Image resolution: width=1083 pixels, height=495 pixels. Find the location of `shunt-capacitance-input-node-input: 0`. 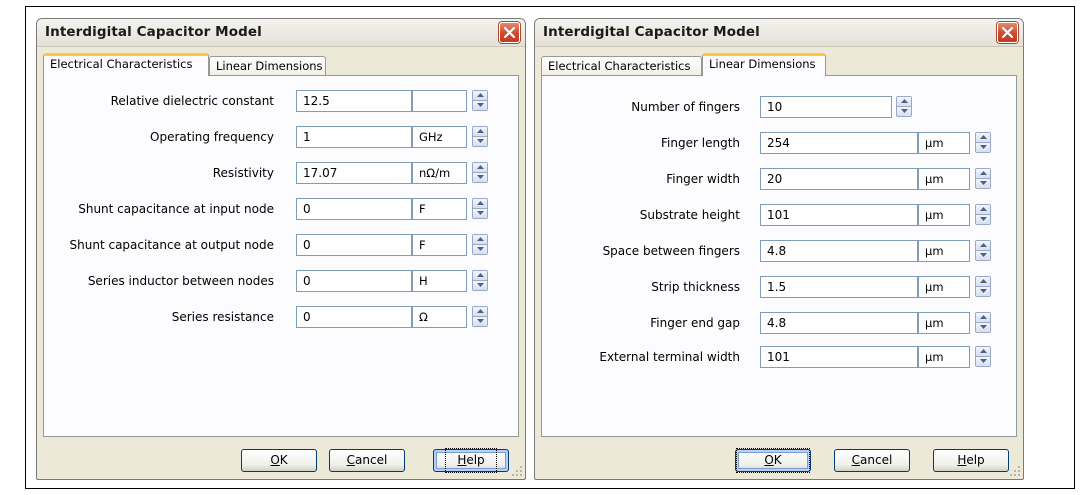

shunt-capacitance-input-node-input: 0 is located at coordinates (354, 209).